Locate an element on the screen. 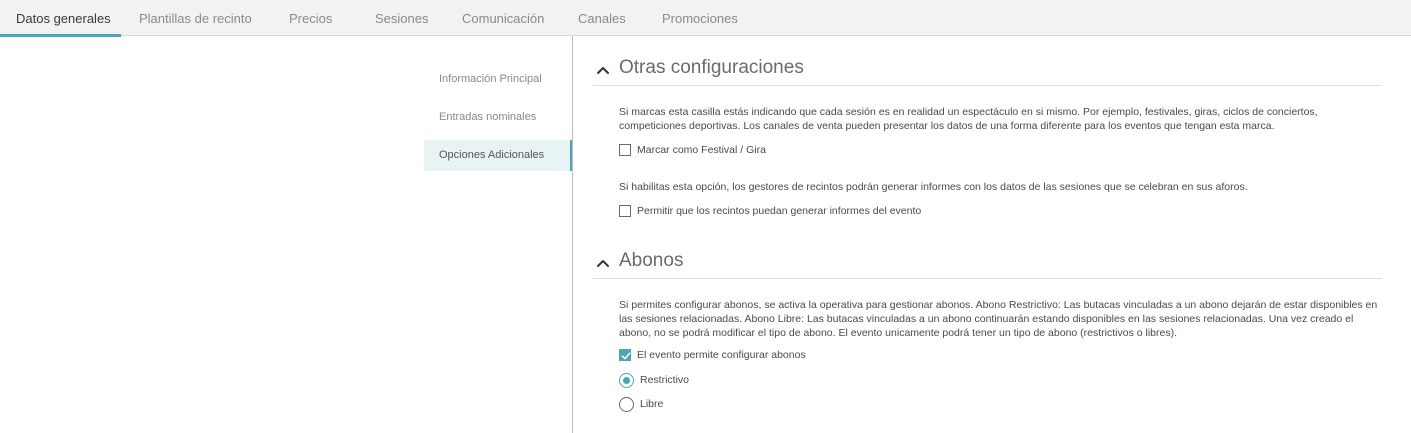  abonos-checkbox is located at coordinates (625, 355).